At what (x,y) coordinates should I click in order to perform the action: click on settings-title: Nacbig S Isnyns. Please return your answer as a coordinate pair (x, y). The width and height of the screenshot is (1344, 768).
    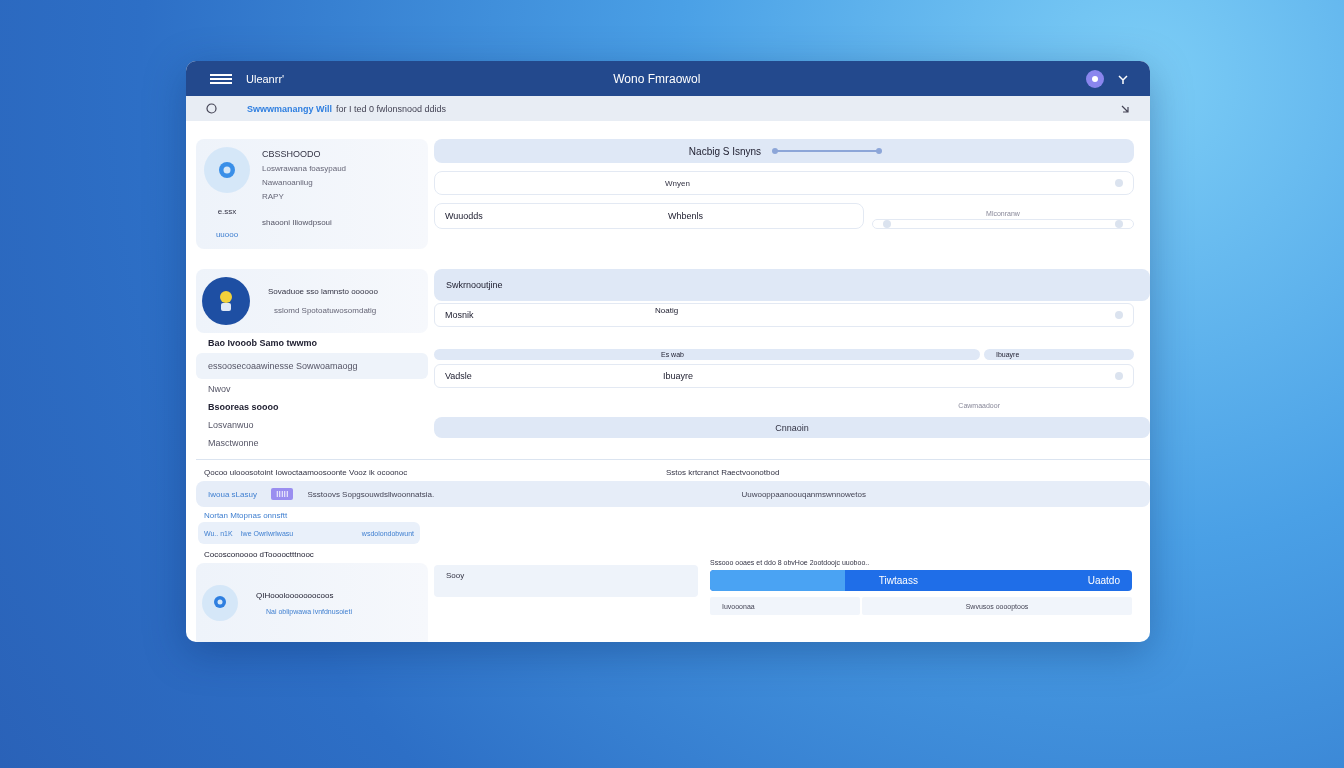
    Looking at the image, I should click on (725, 151).